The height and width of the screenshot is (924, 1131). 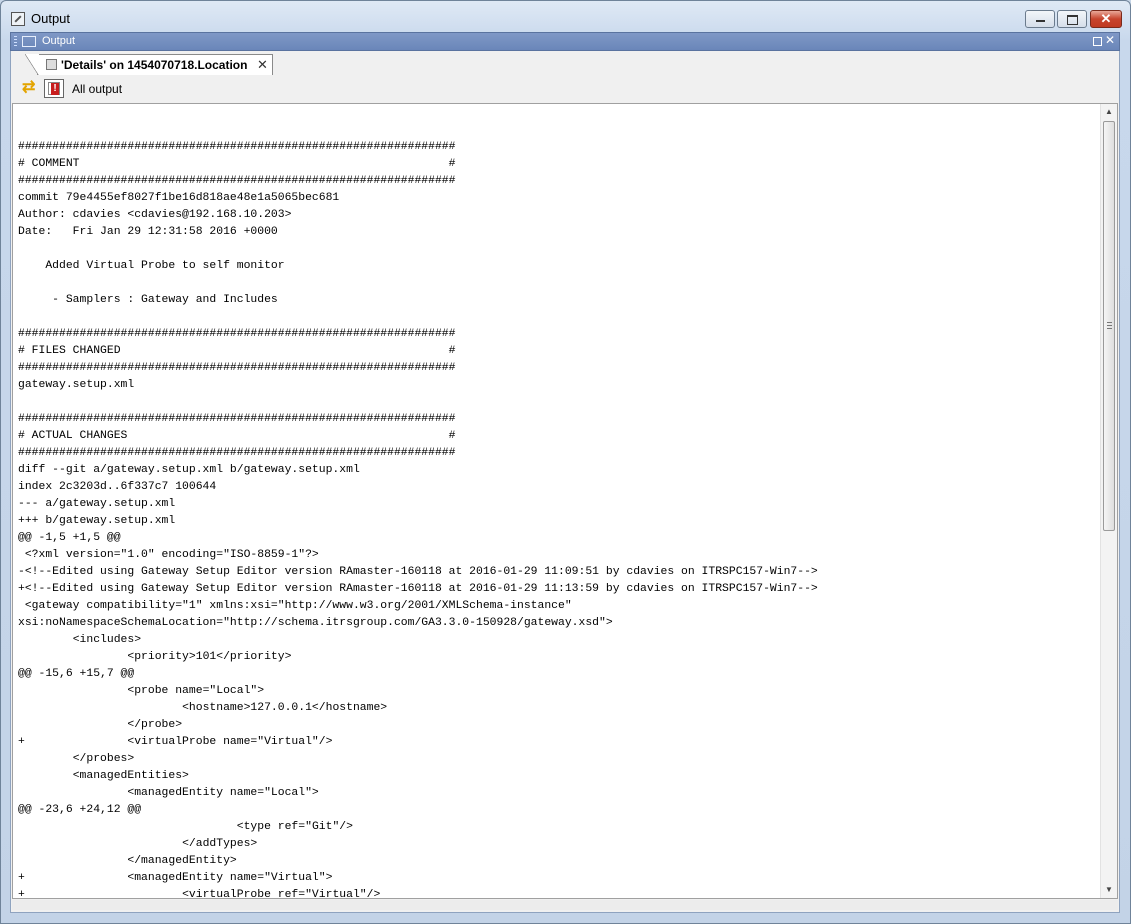 What do you see at coordinates (59, 41) in the screenshot?
I see `panel-title: Output` at bounding box center [59, 41].